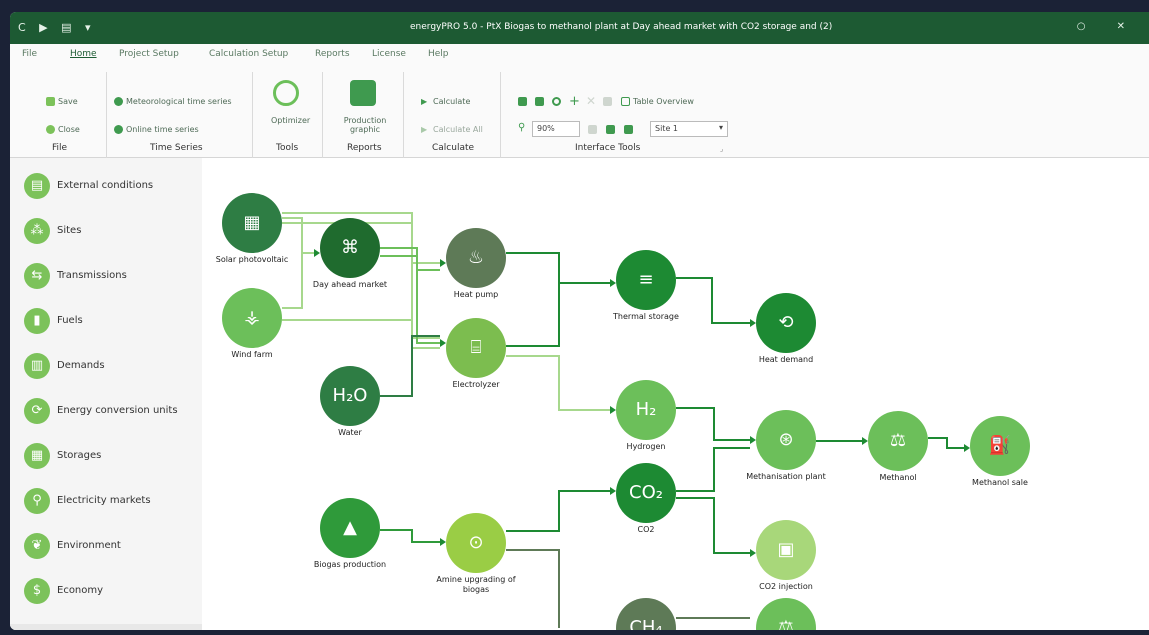 The width and height of the screenshot is (1149, 635). I want to click on sidebar-item-external-conditions: ▤ External conditions, so click(111, 187).